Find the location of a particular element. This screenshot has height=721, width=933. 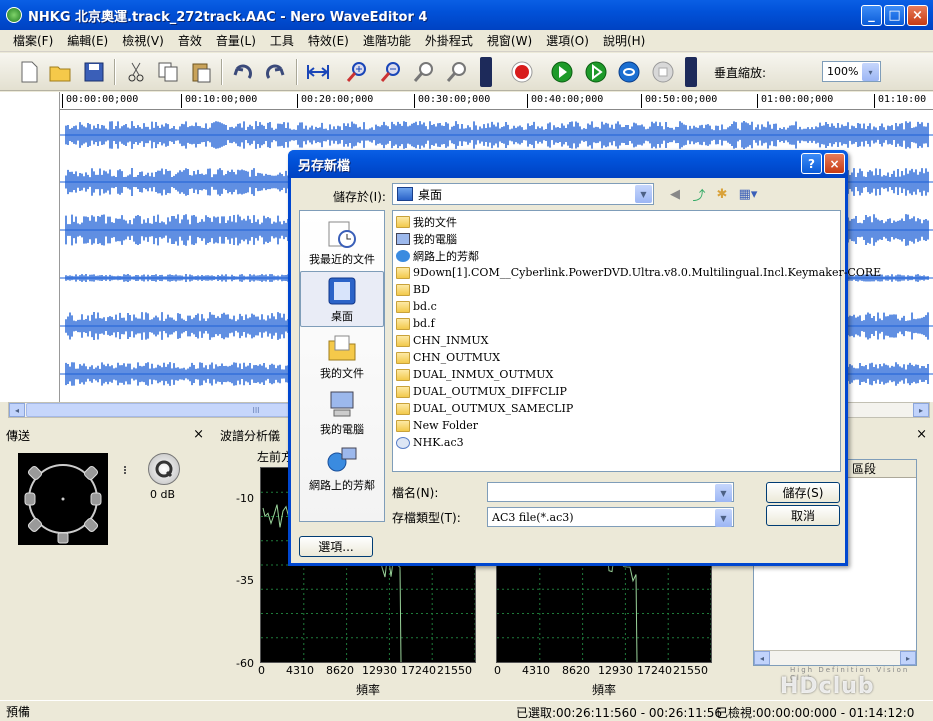

open-folder-icon is located at coordinates (61, 72).